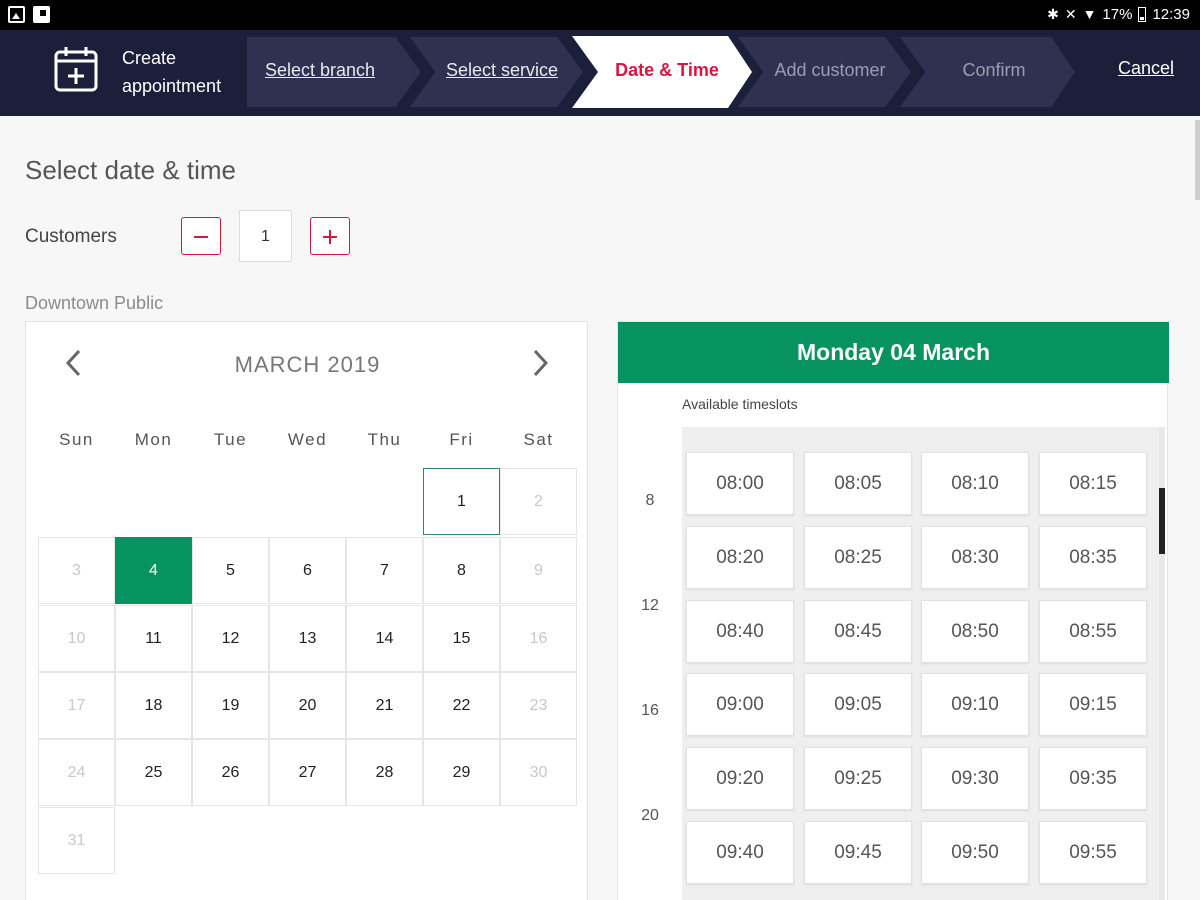 The image size is (1200, 900). Describe the element at coordinates (307, 570) in the screenshot. I see `calendar-day: 6` at that location.